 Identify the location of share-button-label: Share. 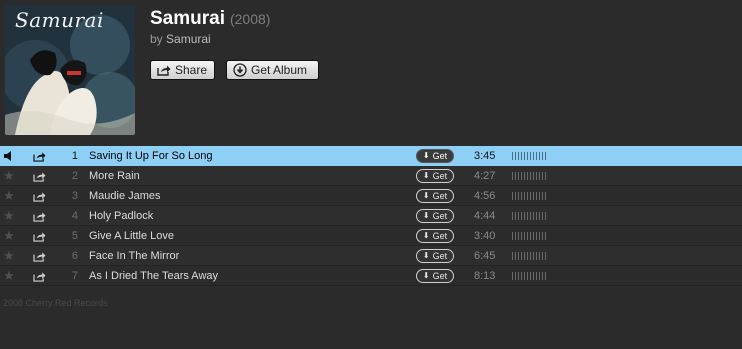
(191, 70).